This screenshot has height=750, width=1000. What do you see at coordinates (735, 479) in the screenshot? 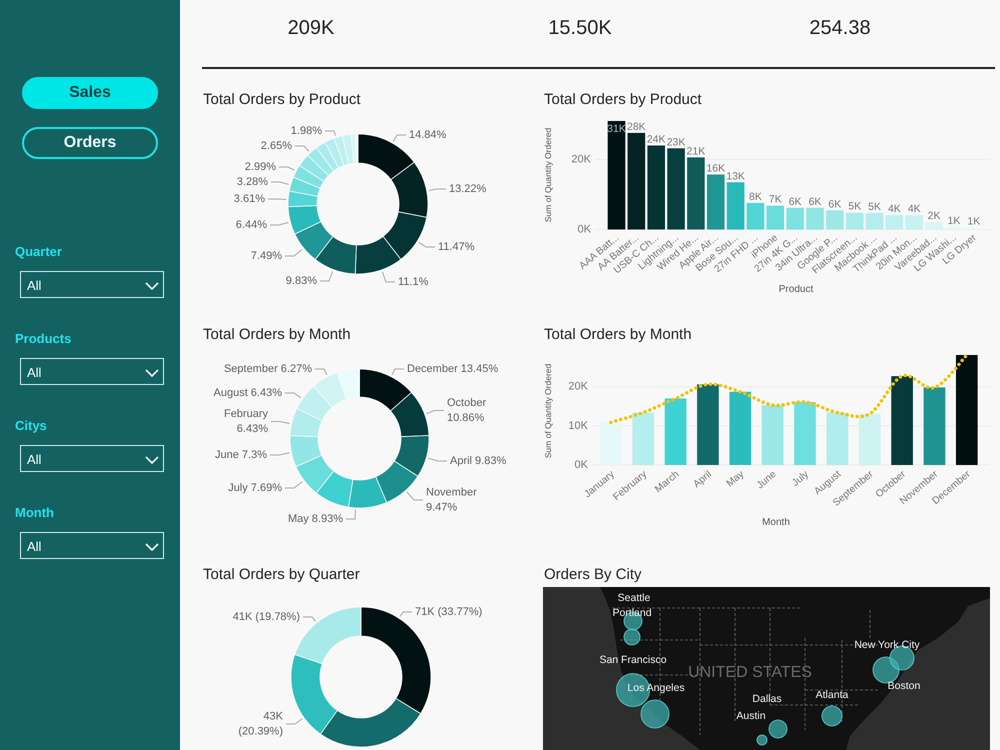
I see `axis-label: May` at bounding box center [735, 479].